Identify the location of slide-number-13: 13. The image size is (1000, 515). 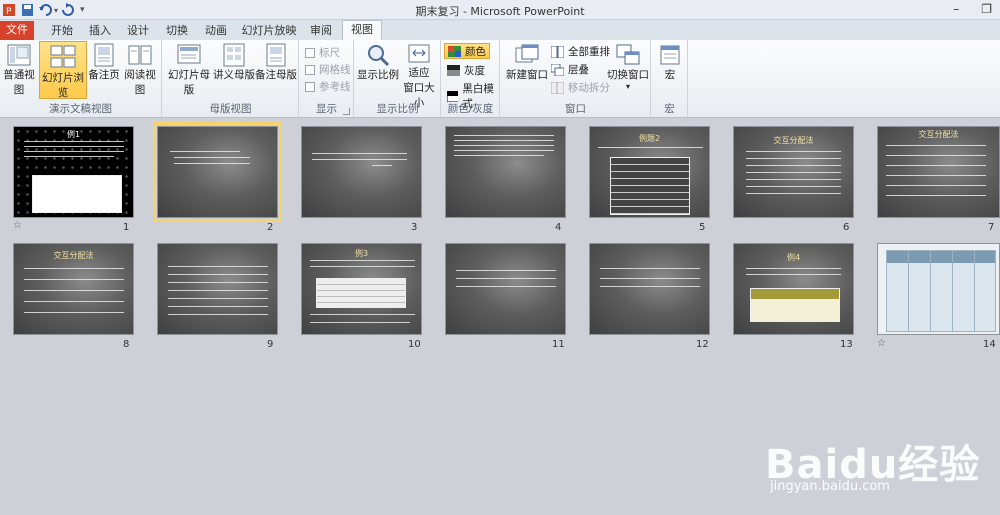
(846, 344).